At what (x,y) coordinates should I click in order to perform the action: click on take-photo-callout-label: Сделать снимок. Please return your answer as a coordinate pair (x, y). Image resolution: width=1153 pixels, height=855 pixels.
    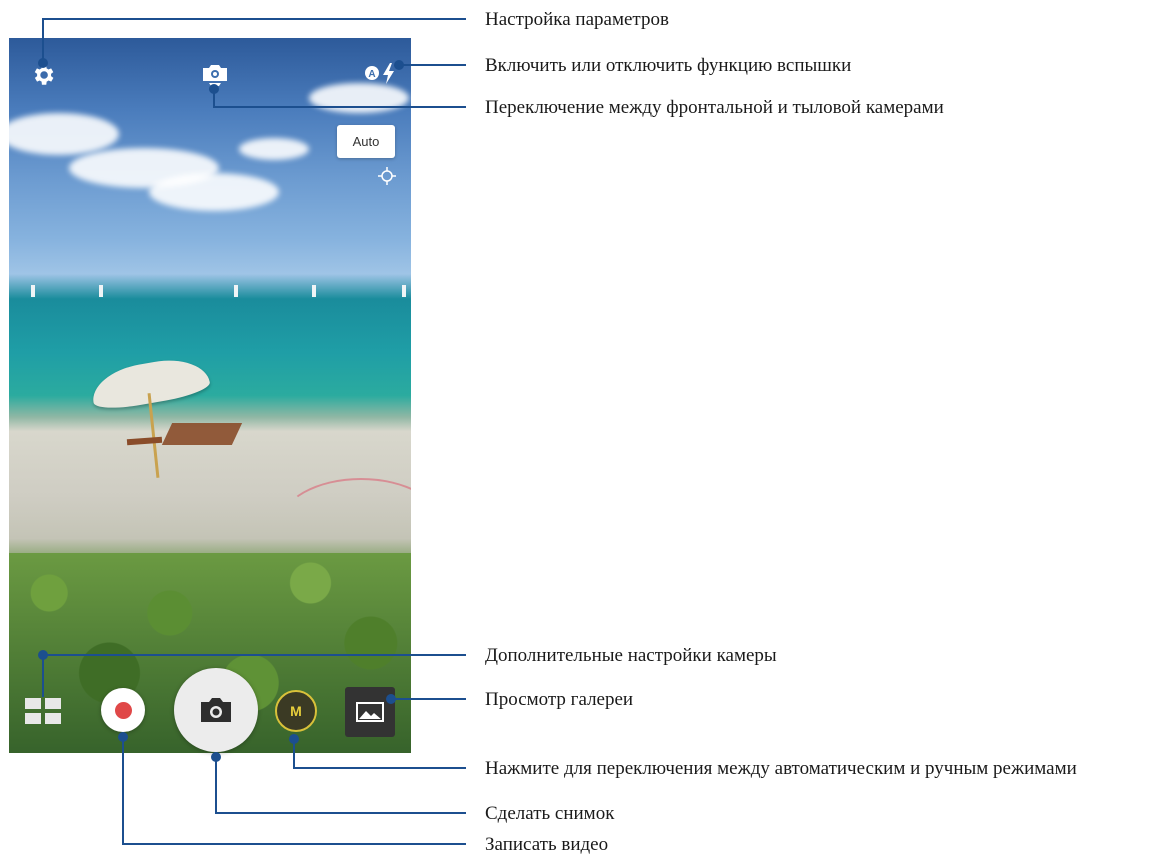
    Looking at the image, I should click on (550, 813).